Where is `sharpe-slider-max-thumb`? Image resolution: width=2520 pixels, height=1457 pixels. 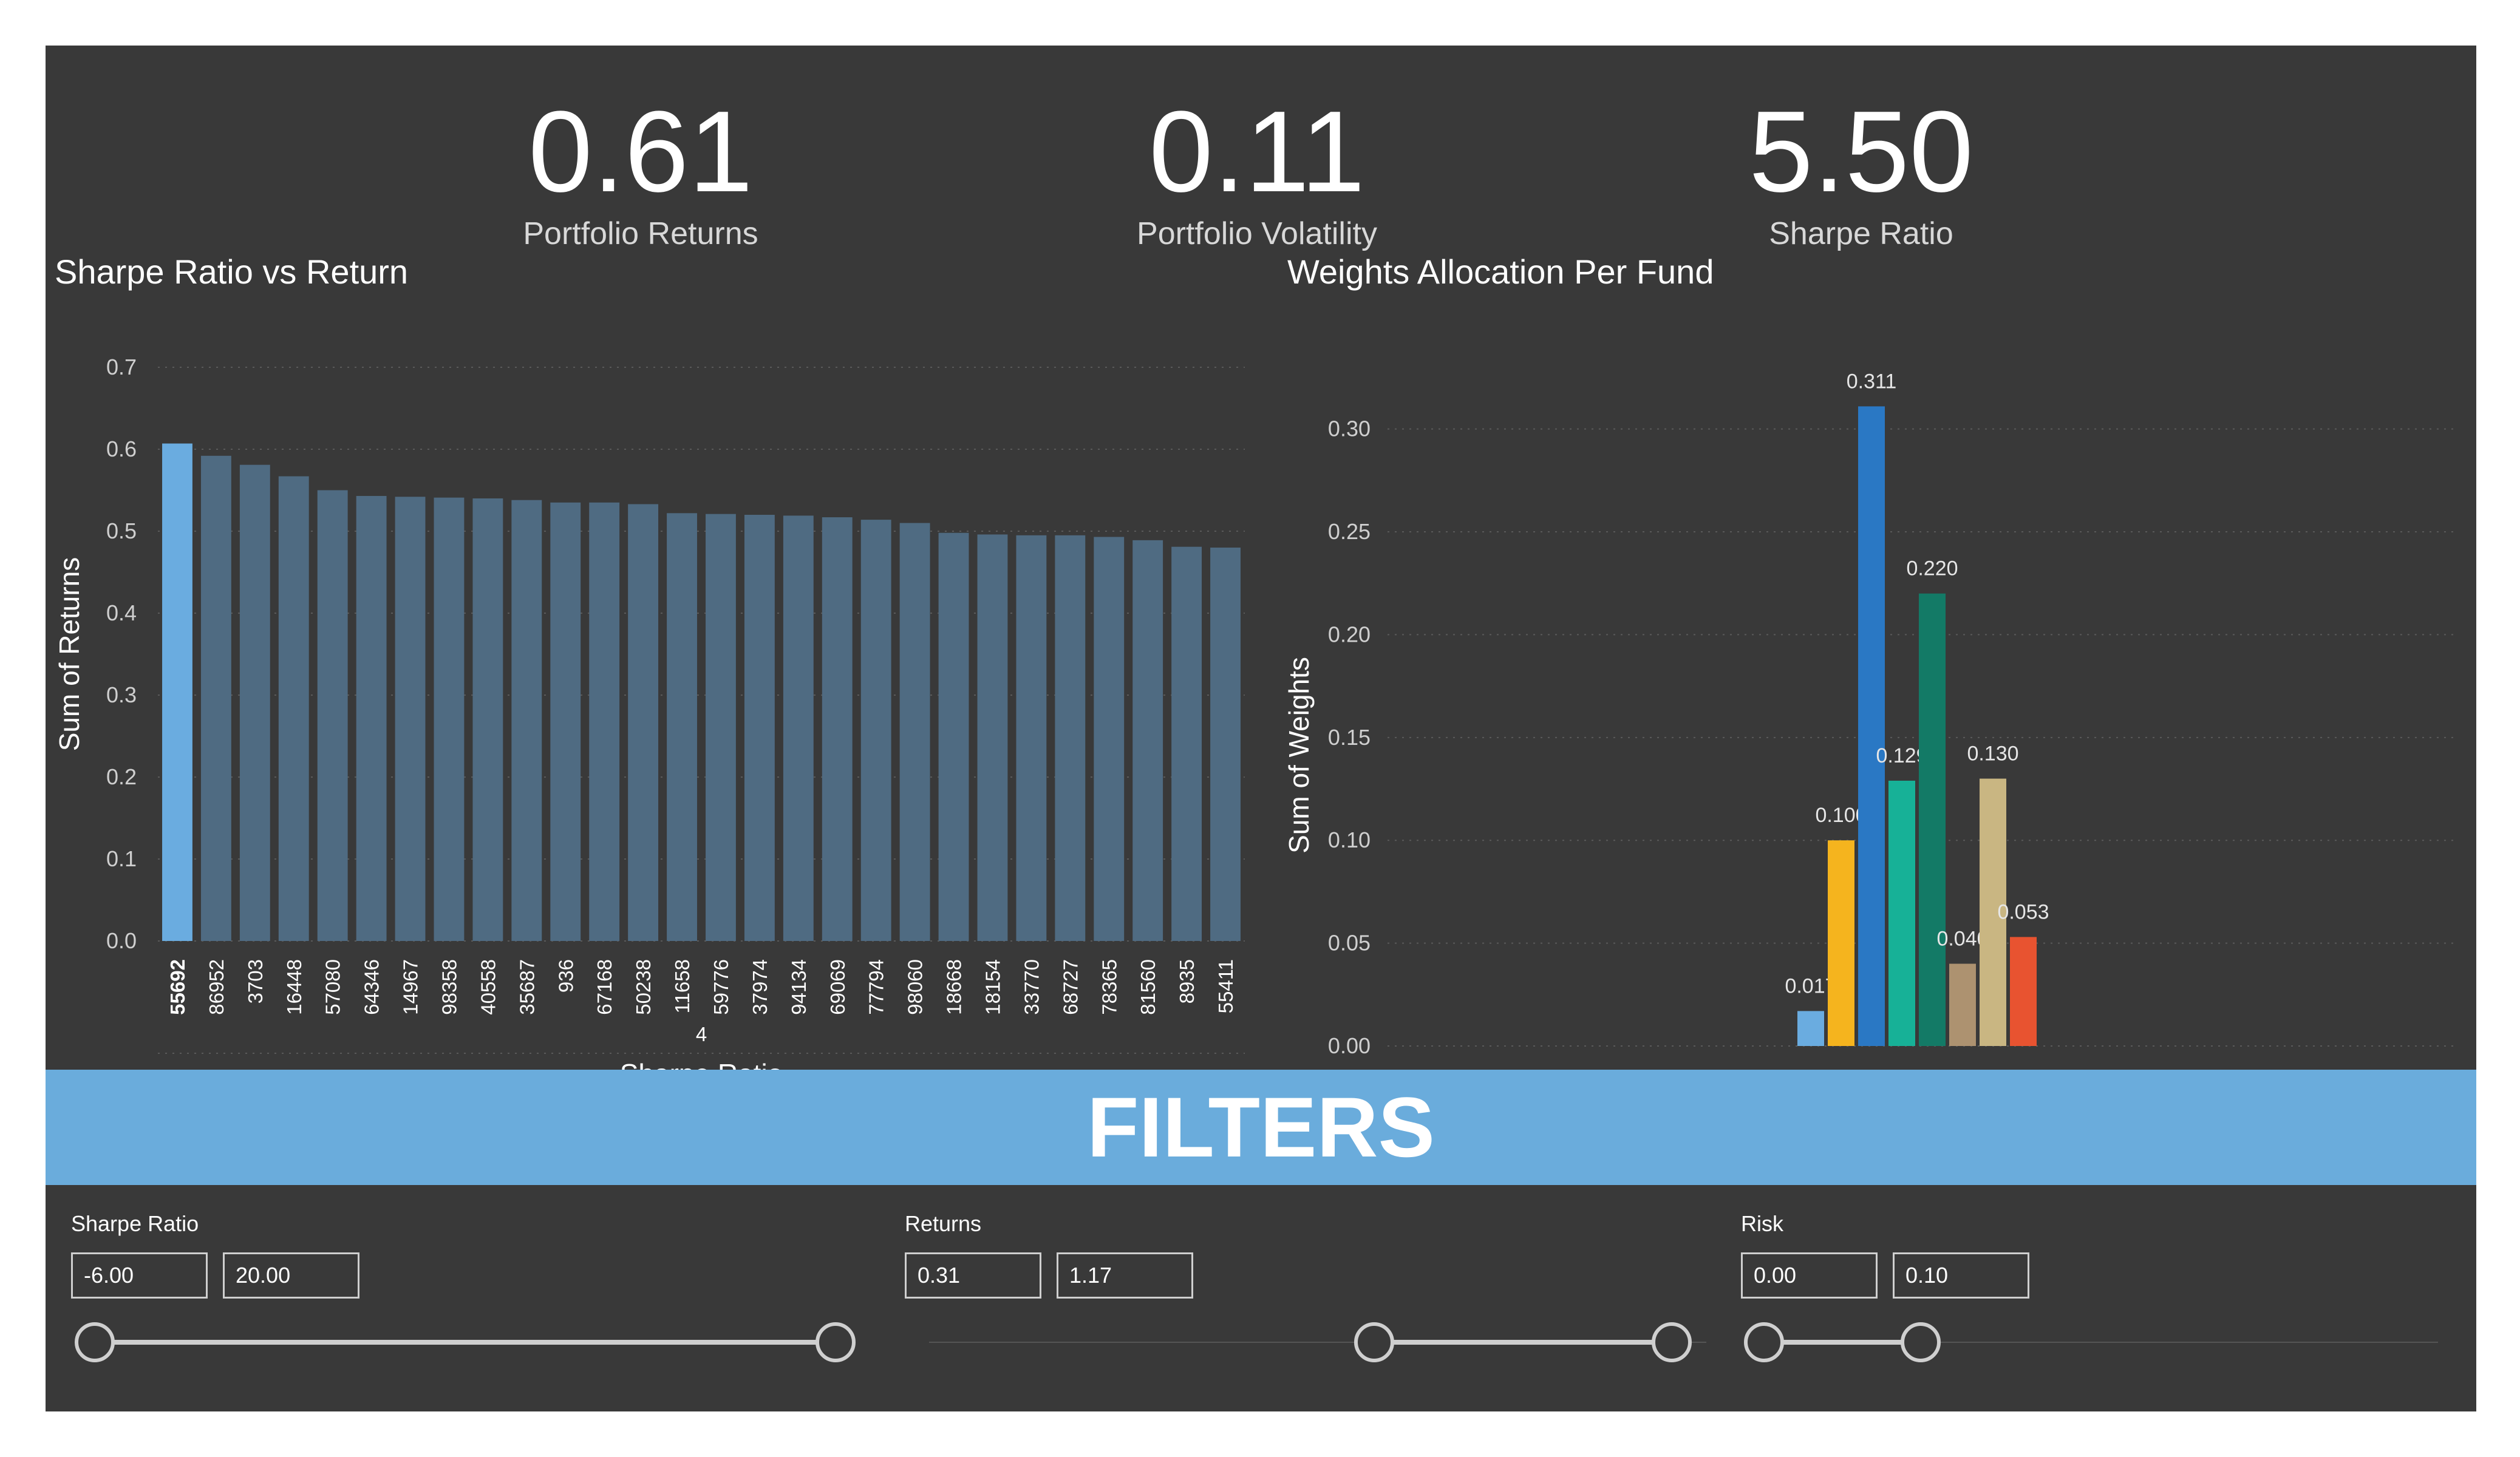 sharpe-slider-max-thumb is located at coordinates (836, 1342).